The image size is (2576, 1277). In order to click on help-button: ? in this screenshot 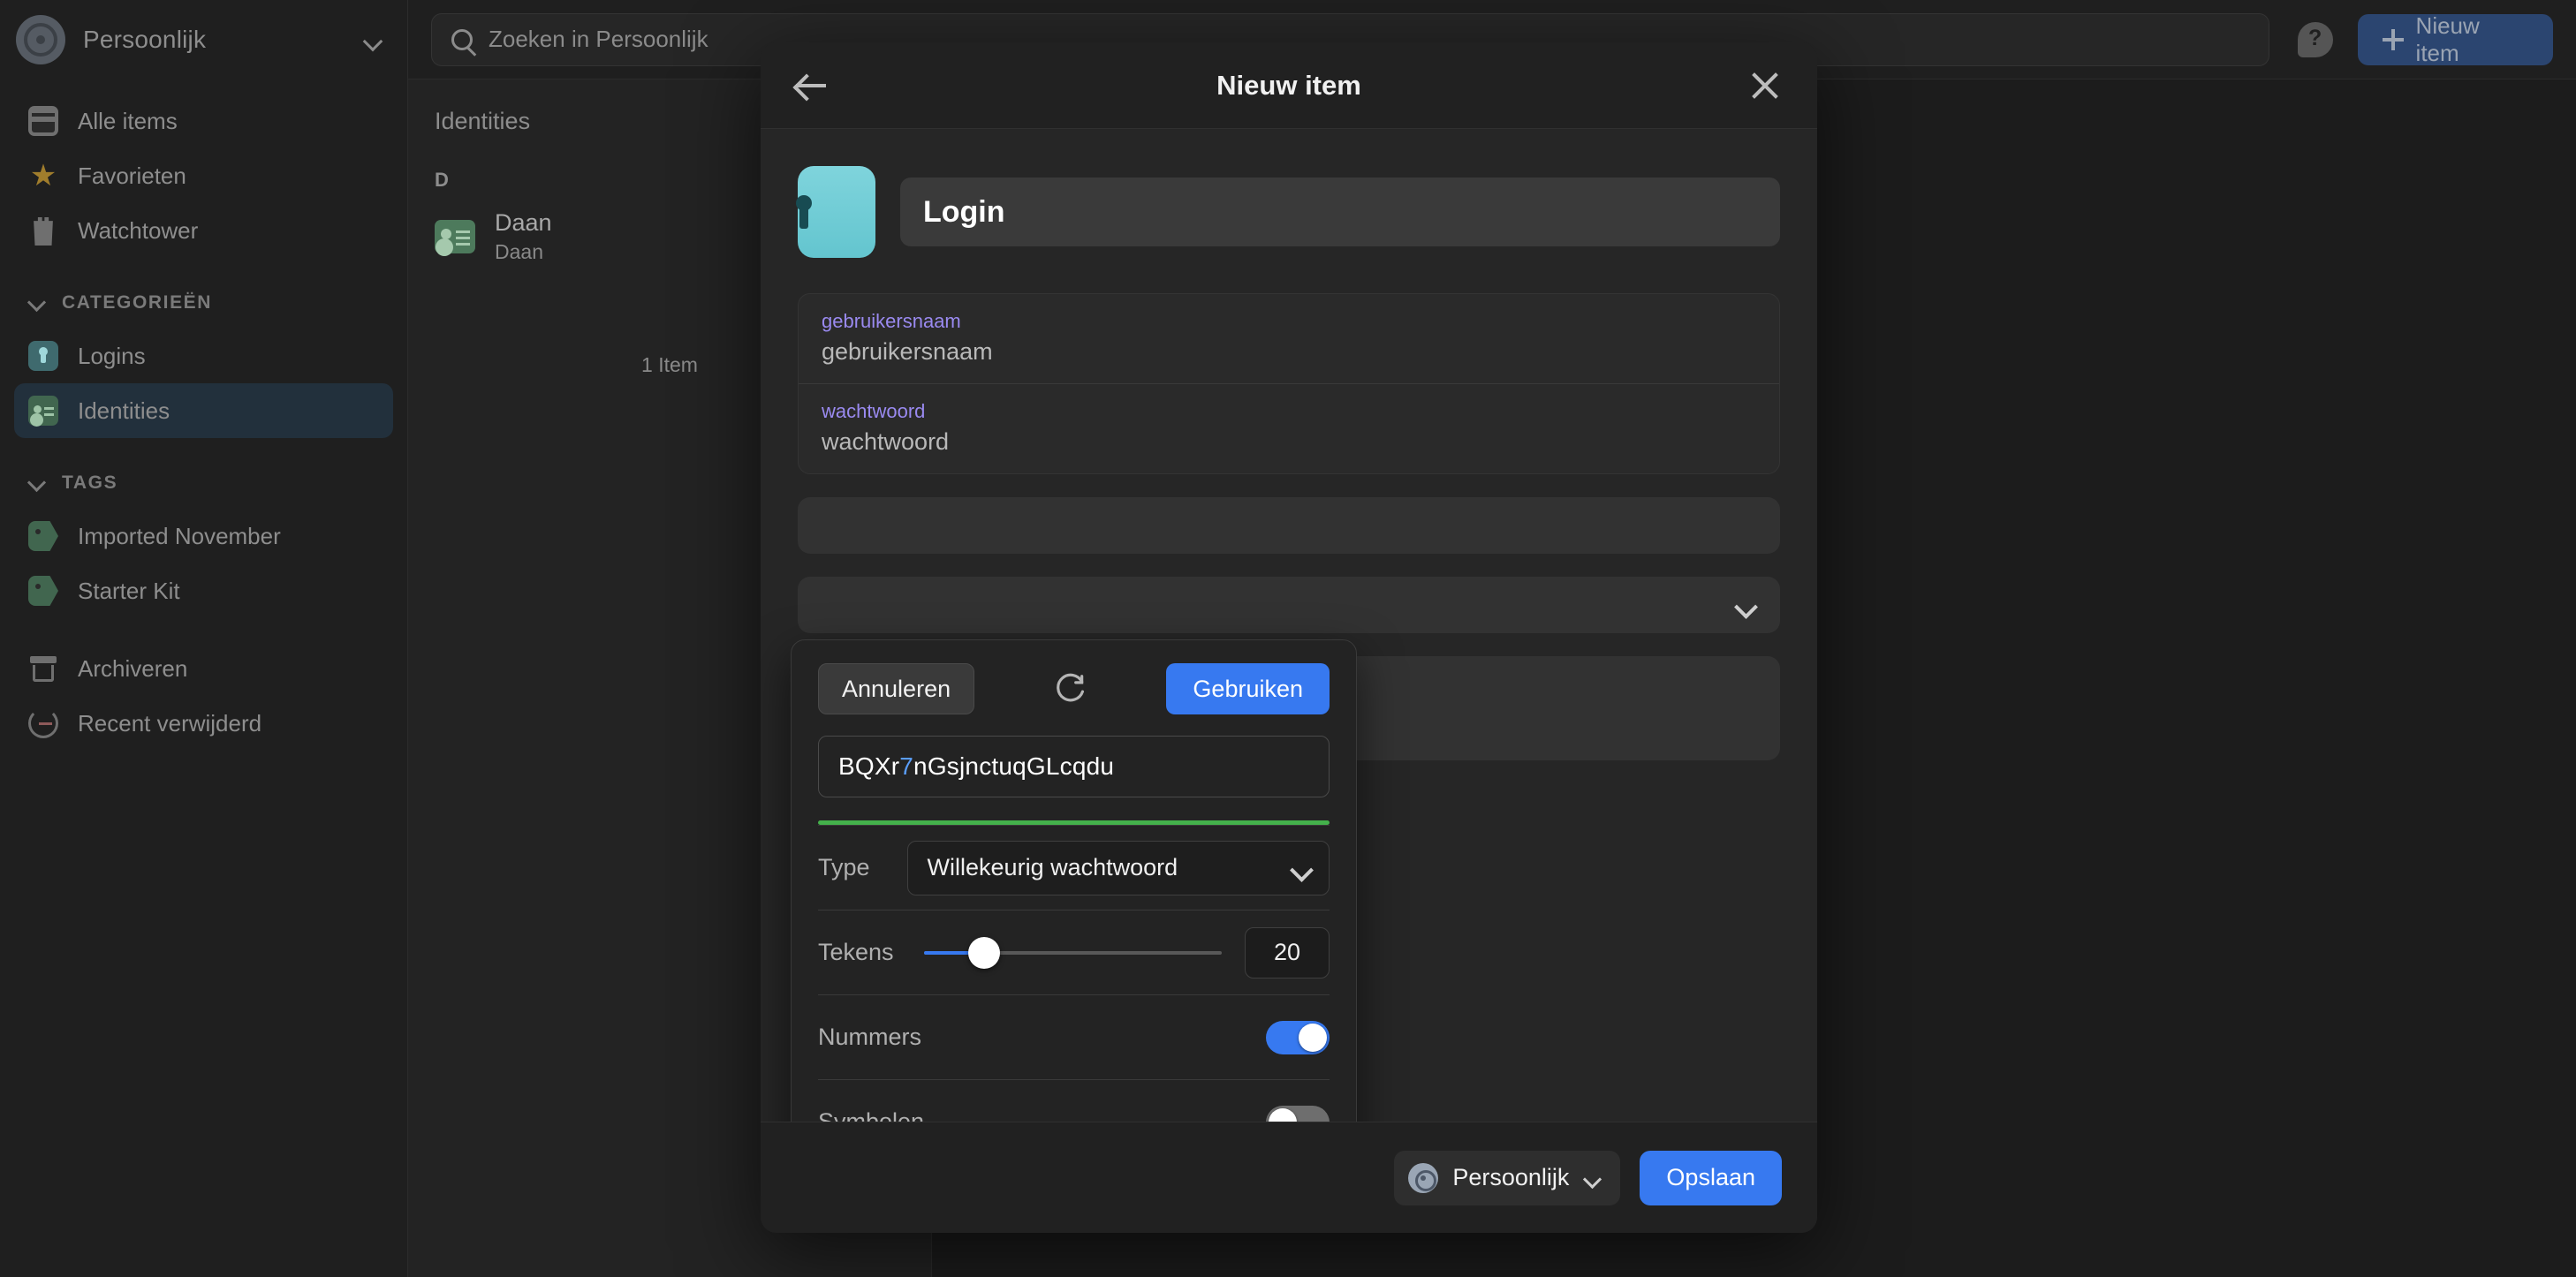, I will do `click(2315, 39)`.